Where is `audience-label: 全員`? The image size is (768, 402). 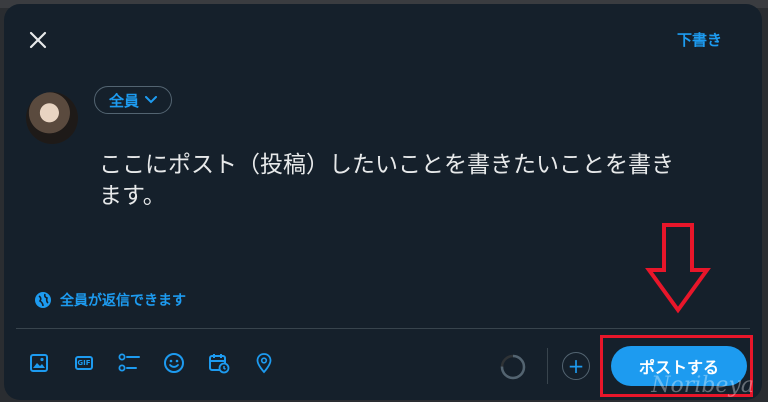
audience-label: 全員 is located at coordinates (124, 100).